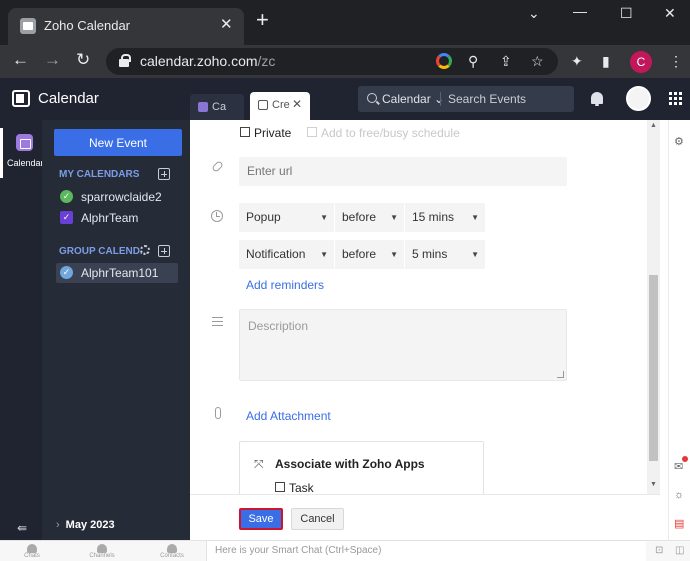 This screenshot has height=561, width=690. Describe the element at coordinates (22, 330) in the screenshot. I see `left-rail: Calendar` at that location.